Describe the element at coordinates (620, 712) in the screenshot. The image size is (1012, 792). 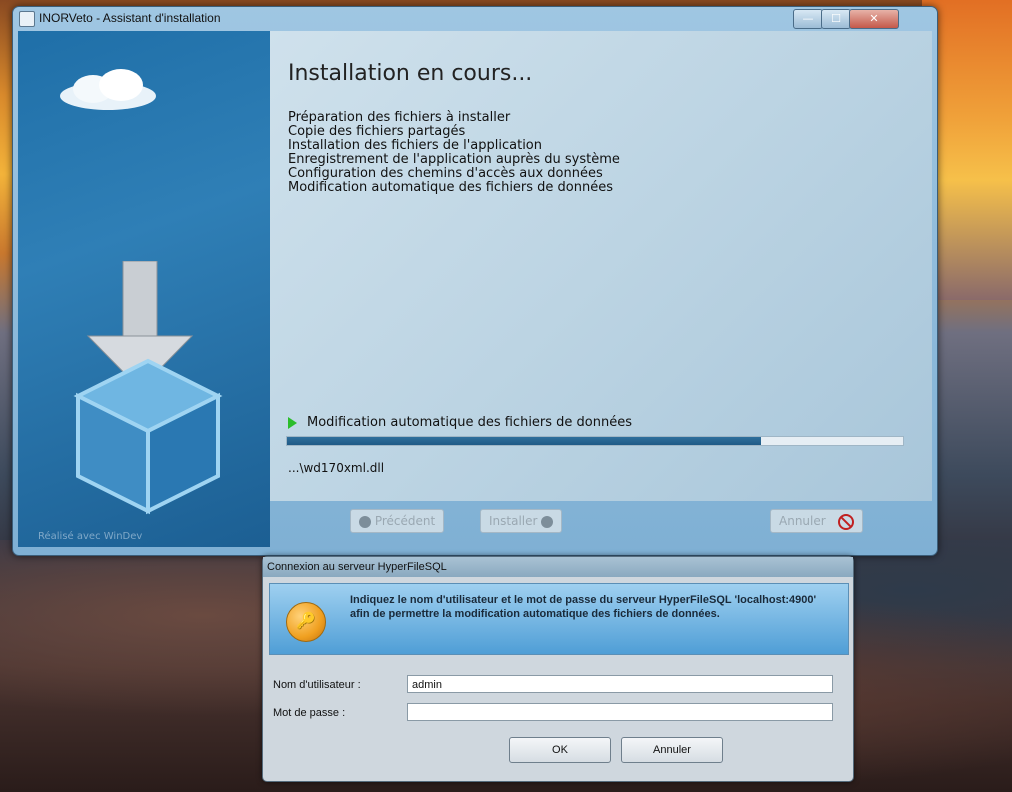
I see `password-field` at that location.